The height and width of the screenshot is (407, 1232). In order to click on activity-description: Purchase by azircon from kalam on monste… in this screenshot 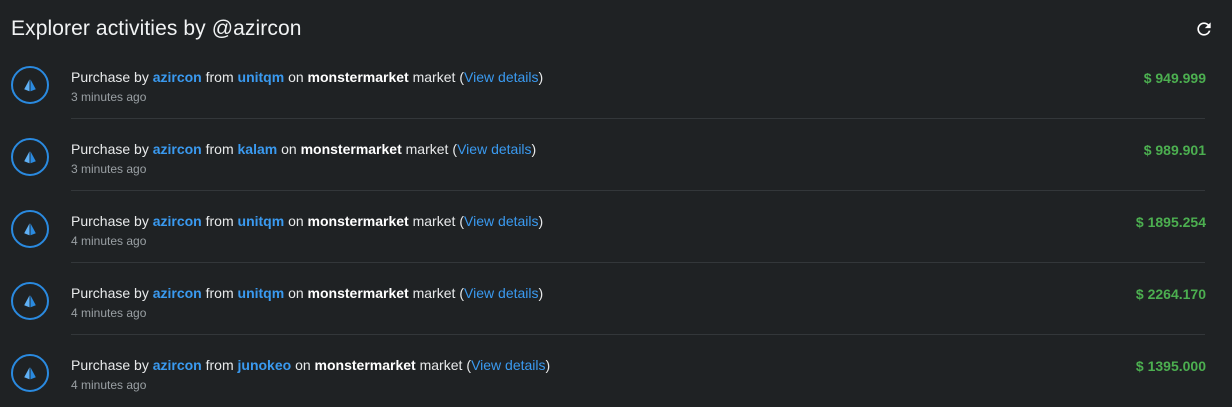, I will do `click(303, 149)`.